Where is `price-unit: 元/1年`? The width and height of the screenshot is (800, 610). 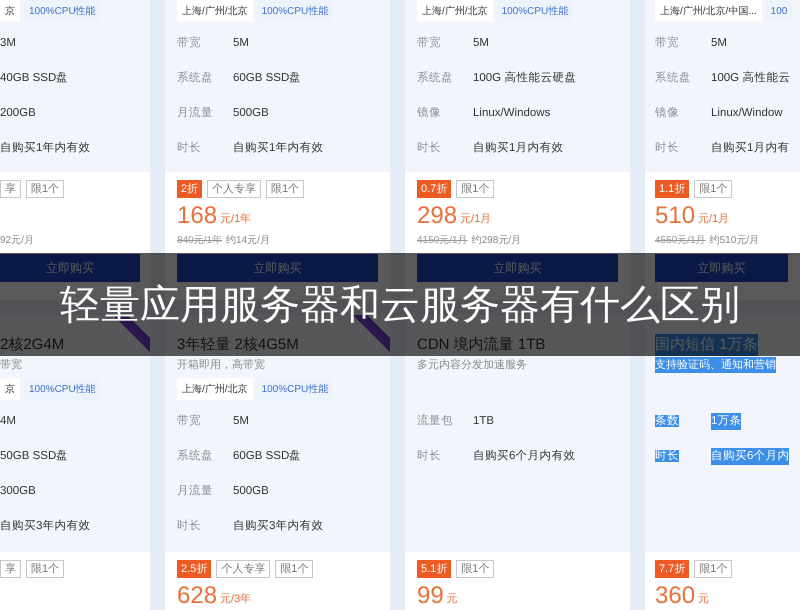 price-unit: 元/1年 is located at coordinates (236, 219).